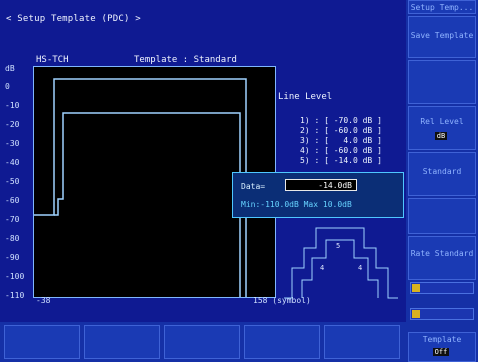  What do you see at coordinates (321, 185) in the screenshot?
I see `data-entry-field: -14.0dB` at bounding box center [321, 185].